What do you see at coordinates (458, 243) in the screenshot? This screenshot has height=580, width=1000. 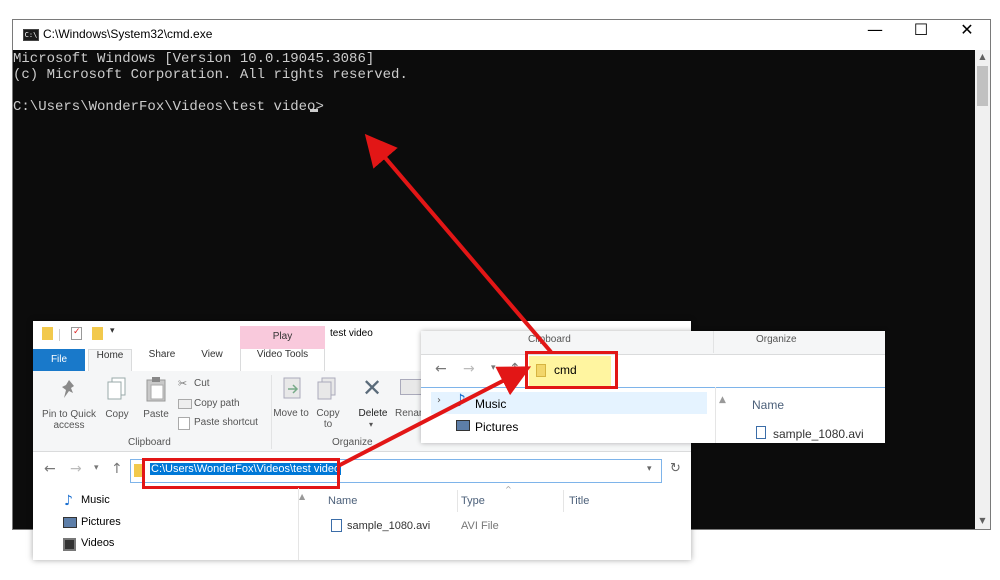 I see `arrow-to-cmd-window` at bounding box center [458, 243].